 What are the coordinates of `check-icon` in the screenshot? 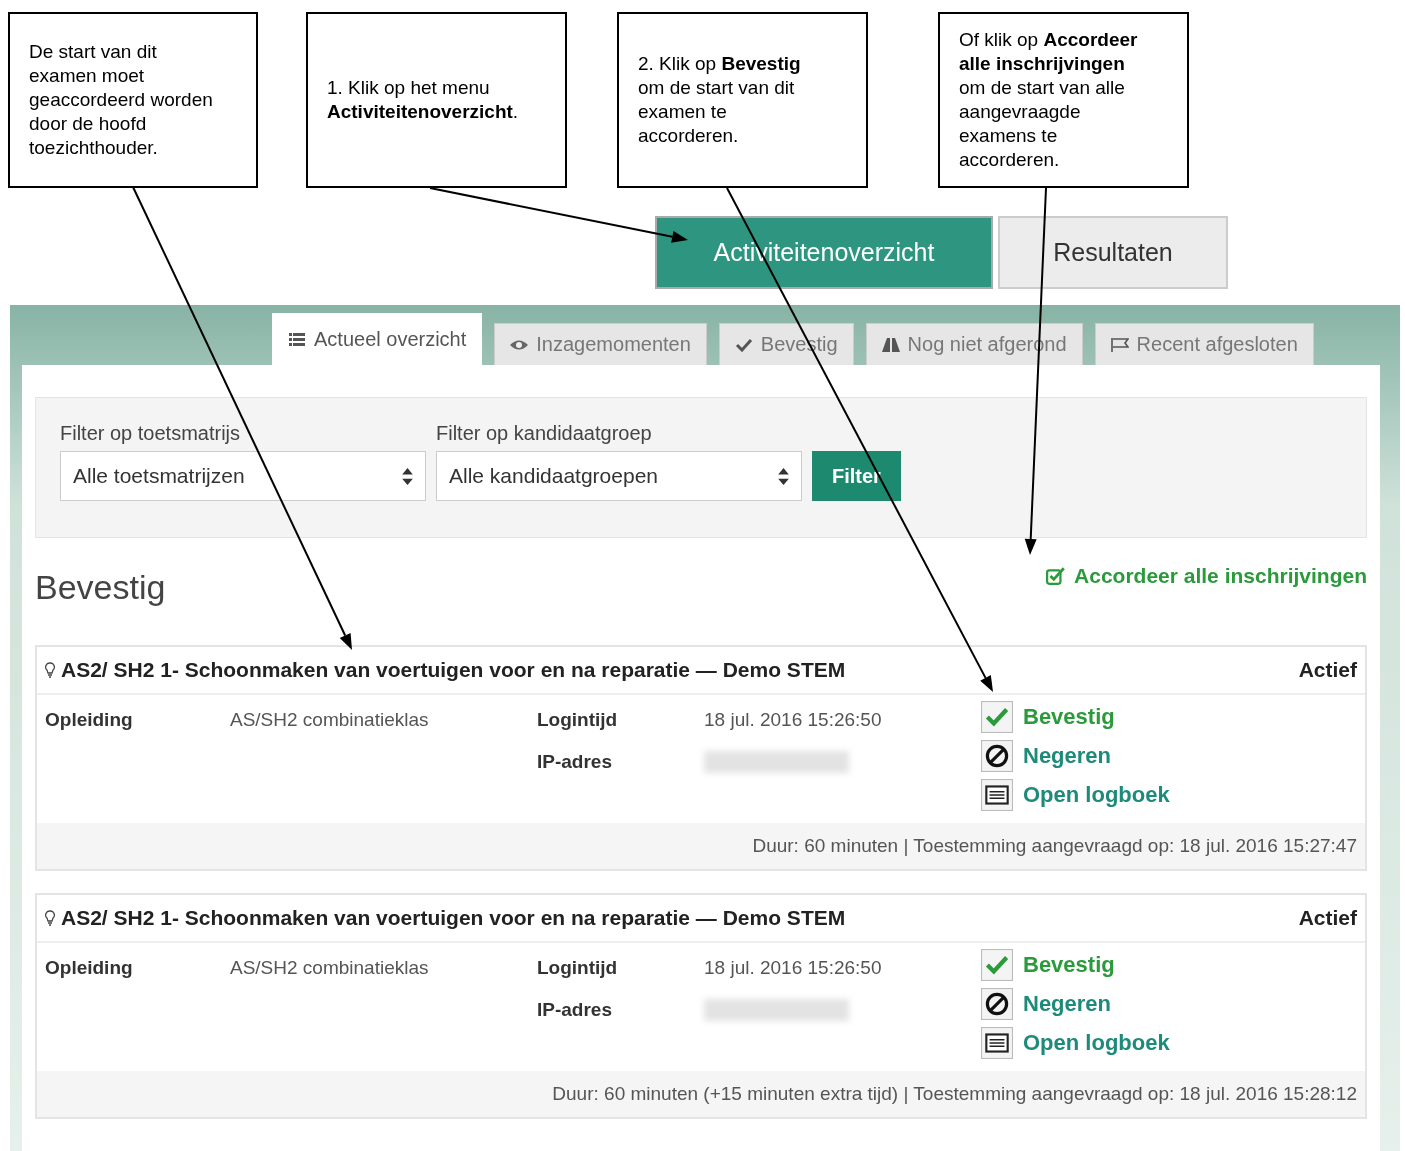 It's located at (743, 344).